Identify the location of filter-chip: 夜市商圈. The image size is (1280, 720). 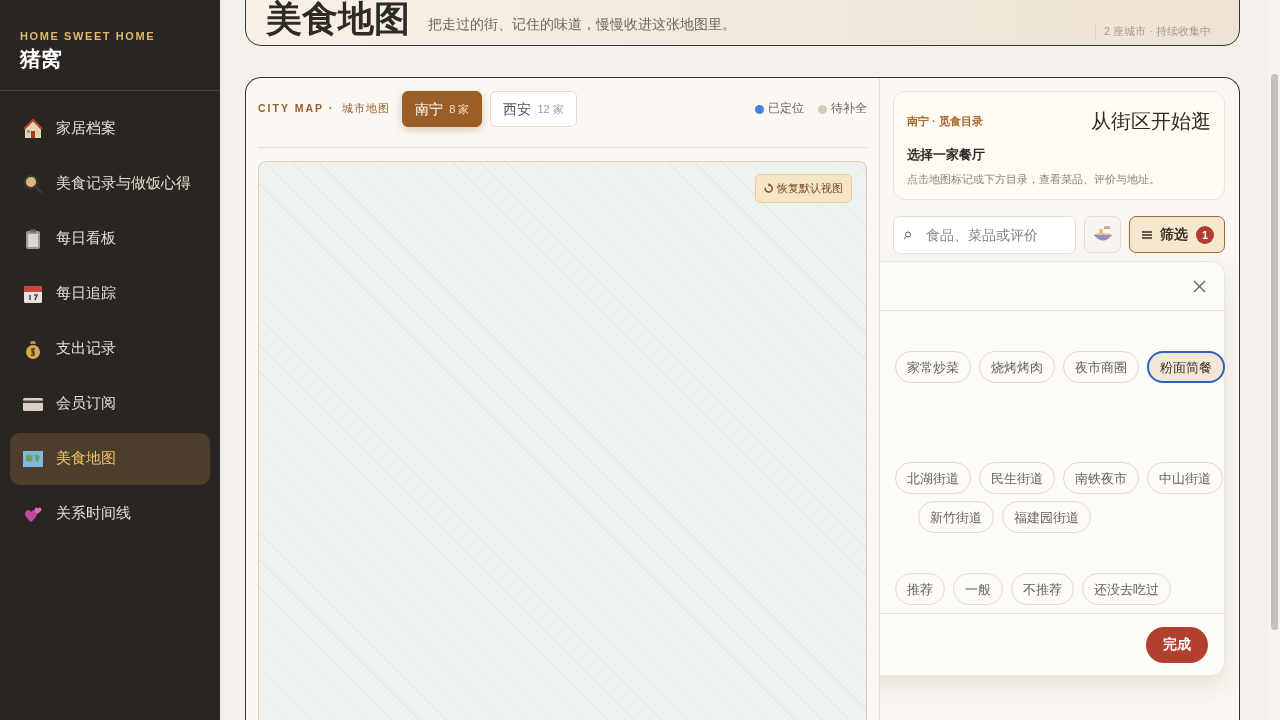
(1101, 367).